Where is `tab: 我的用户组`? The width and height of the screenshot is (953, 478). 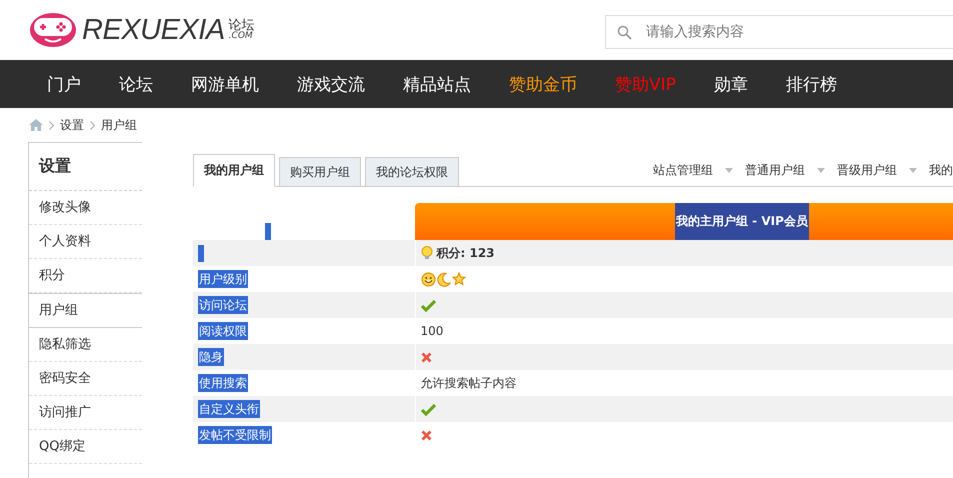
tab: 我的用户组 is located at coordinates (234, 170).